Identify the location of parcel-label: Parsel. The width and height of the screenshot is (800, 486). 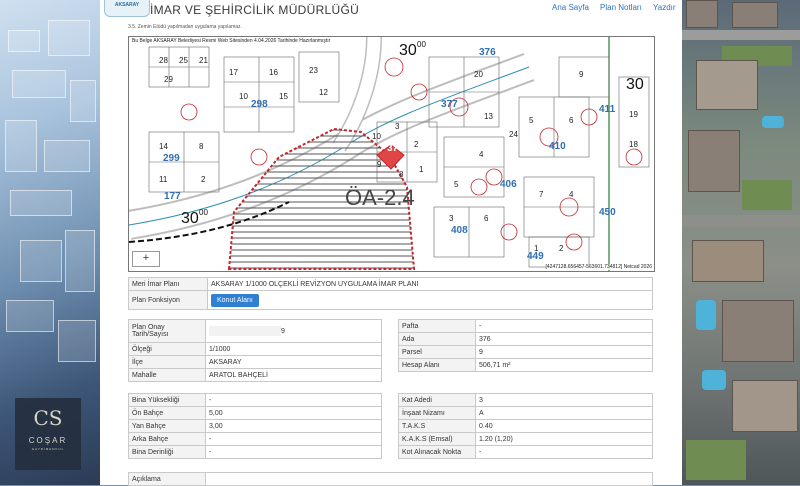
(437, 352).